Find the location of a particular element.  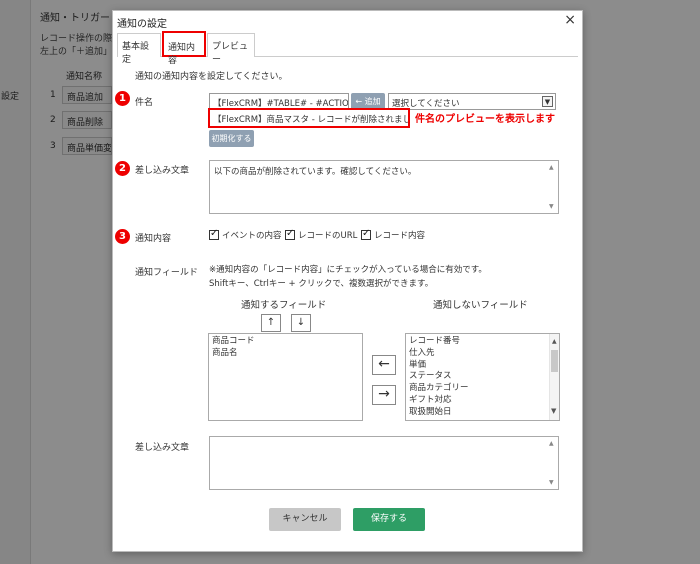

list-item: 単価 is located at coordinates (482, 366).